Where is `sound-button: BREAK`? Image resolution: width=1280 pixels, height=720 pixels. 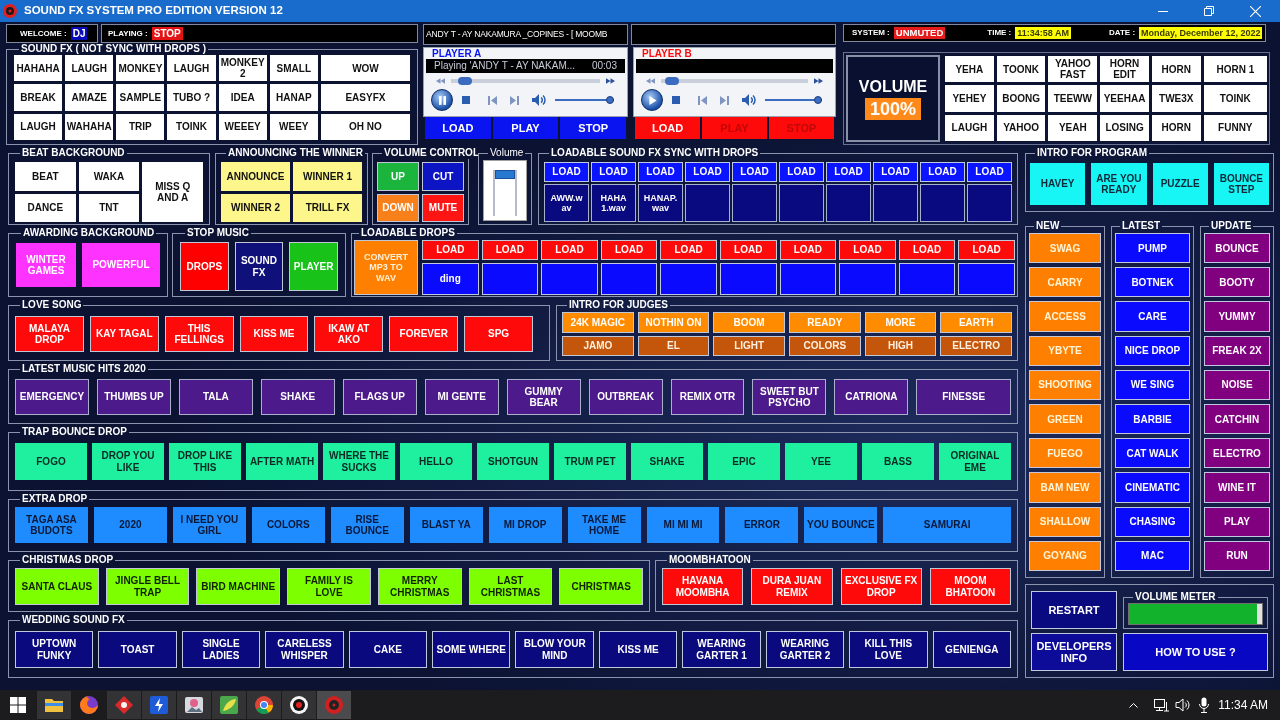 sound-button: BREAK is located at coordinates (38, 97).